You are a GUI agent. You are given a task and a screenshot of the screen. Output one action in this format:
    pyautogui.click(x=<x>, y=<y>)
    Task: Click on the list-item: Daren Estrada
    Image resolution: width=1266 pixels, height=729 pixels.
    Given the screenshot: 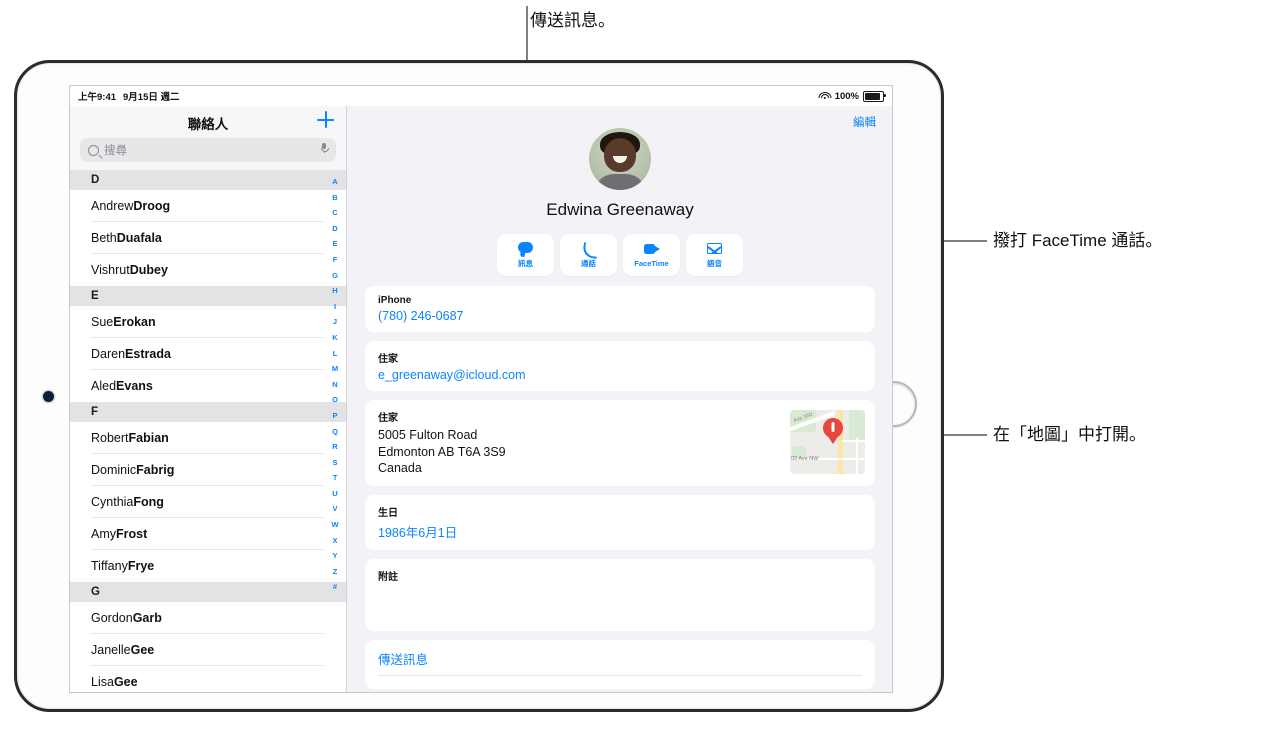 What is the action you would take?
    pyautogui.click(x=208, y=354)
    